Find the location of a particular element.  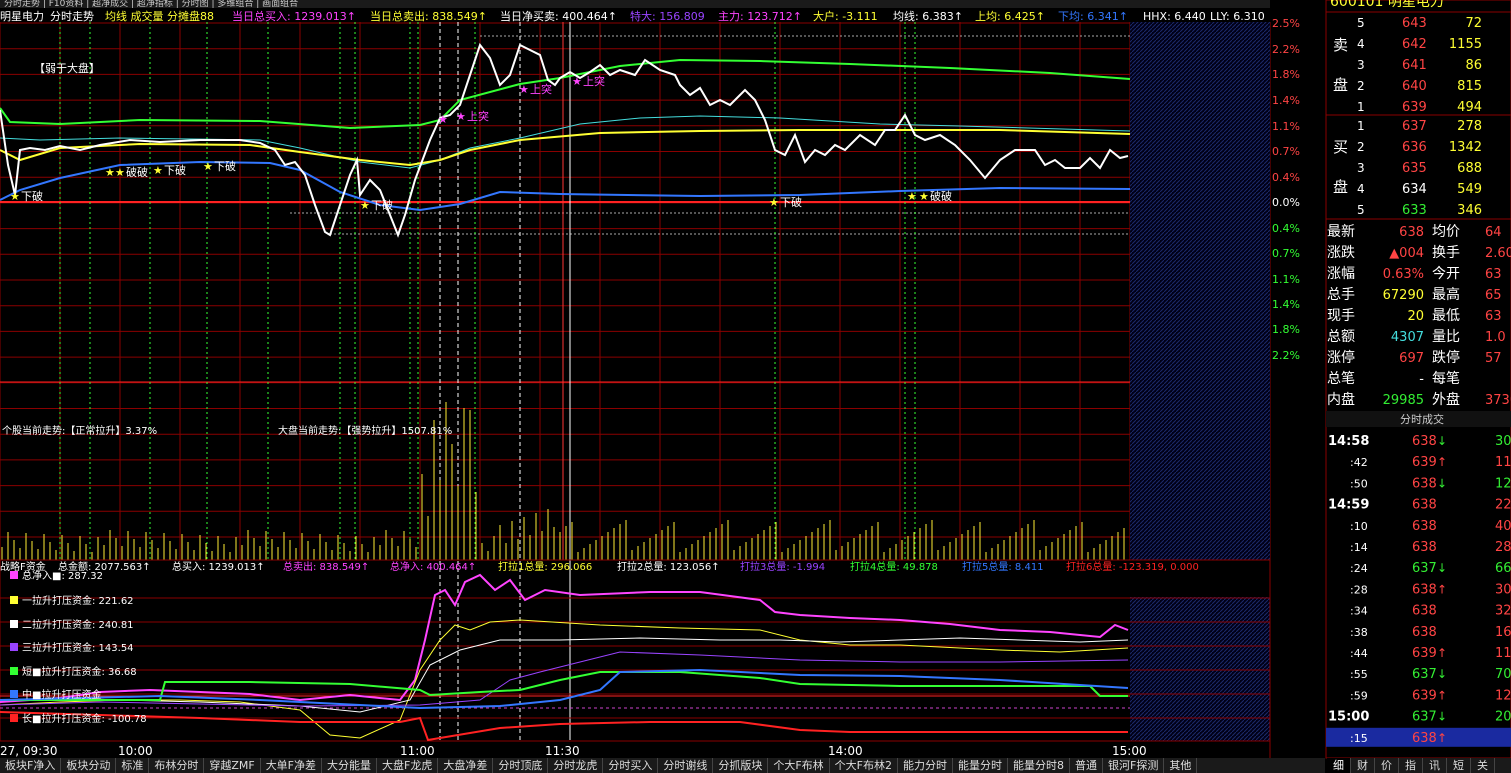

stat-value: ▲004 is located at coordinates (1406, 253).